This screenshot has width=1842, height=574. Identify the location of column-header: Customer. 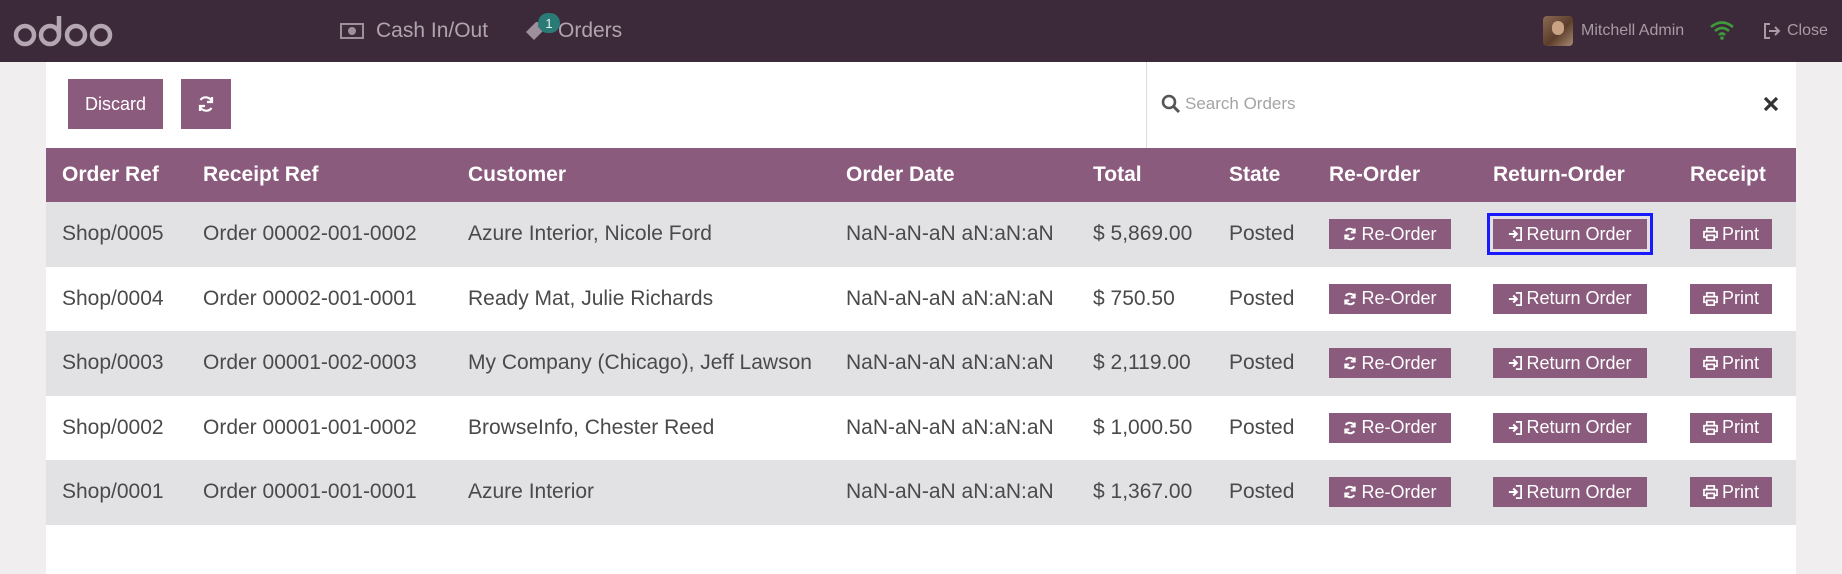
(517, 174).